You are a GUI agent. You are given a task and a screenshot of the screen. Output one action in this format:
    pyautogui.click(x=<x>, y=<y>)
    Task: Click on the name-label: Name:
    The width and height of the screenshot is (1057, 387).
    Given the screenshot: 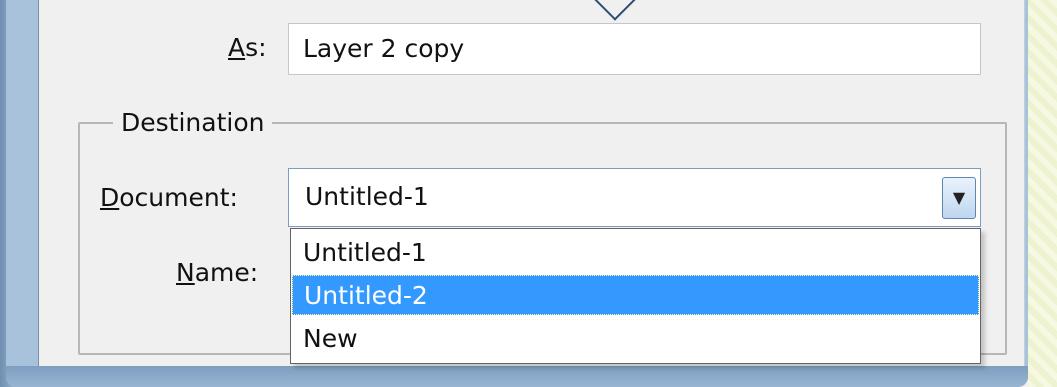 What is the action you would take?
    pyautogui.click(x=217, y=273)
    